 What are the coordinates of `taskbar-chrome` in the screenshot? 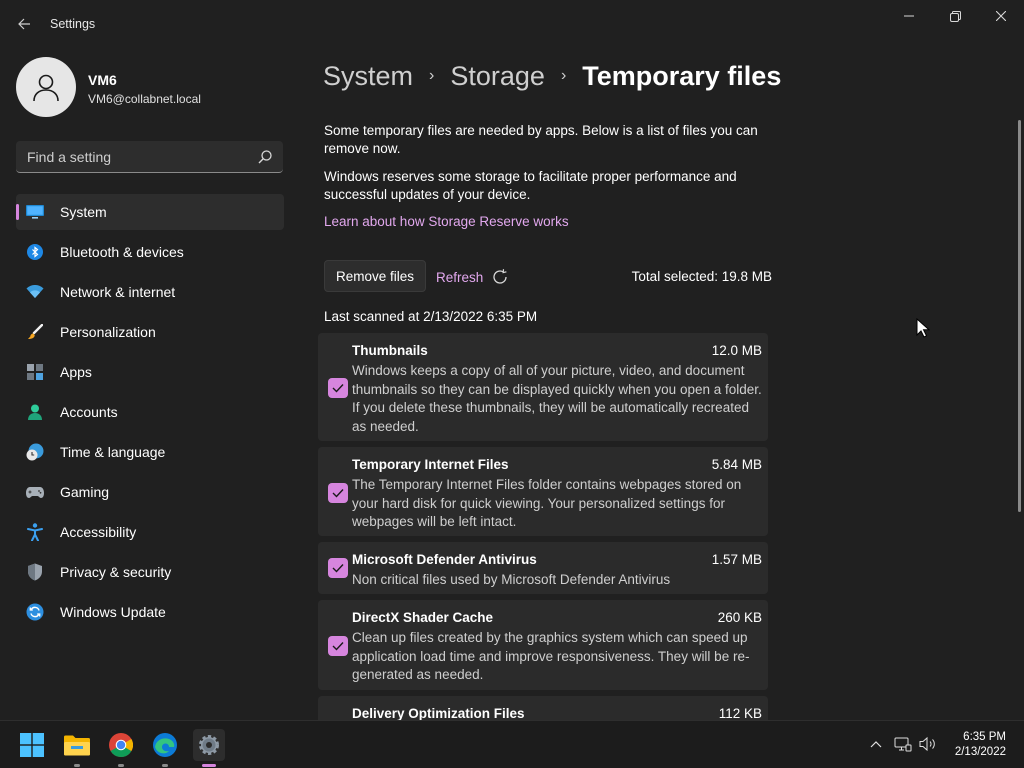 It's located at (121, 748).